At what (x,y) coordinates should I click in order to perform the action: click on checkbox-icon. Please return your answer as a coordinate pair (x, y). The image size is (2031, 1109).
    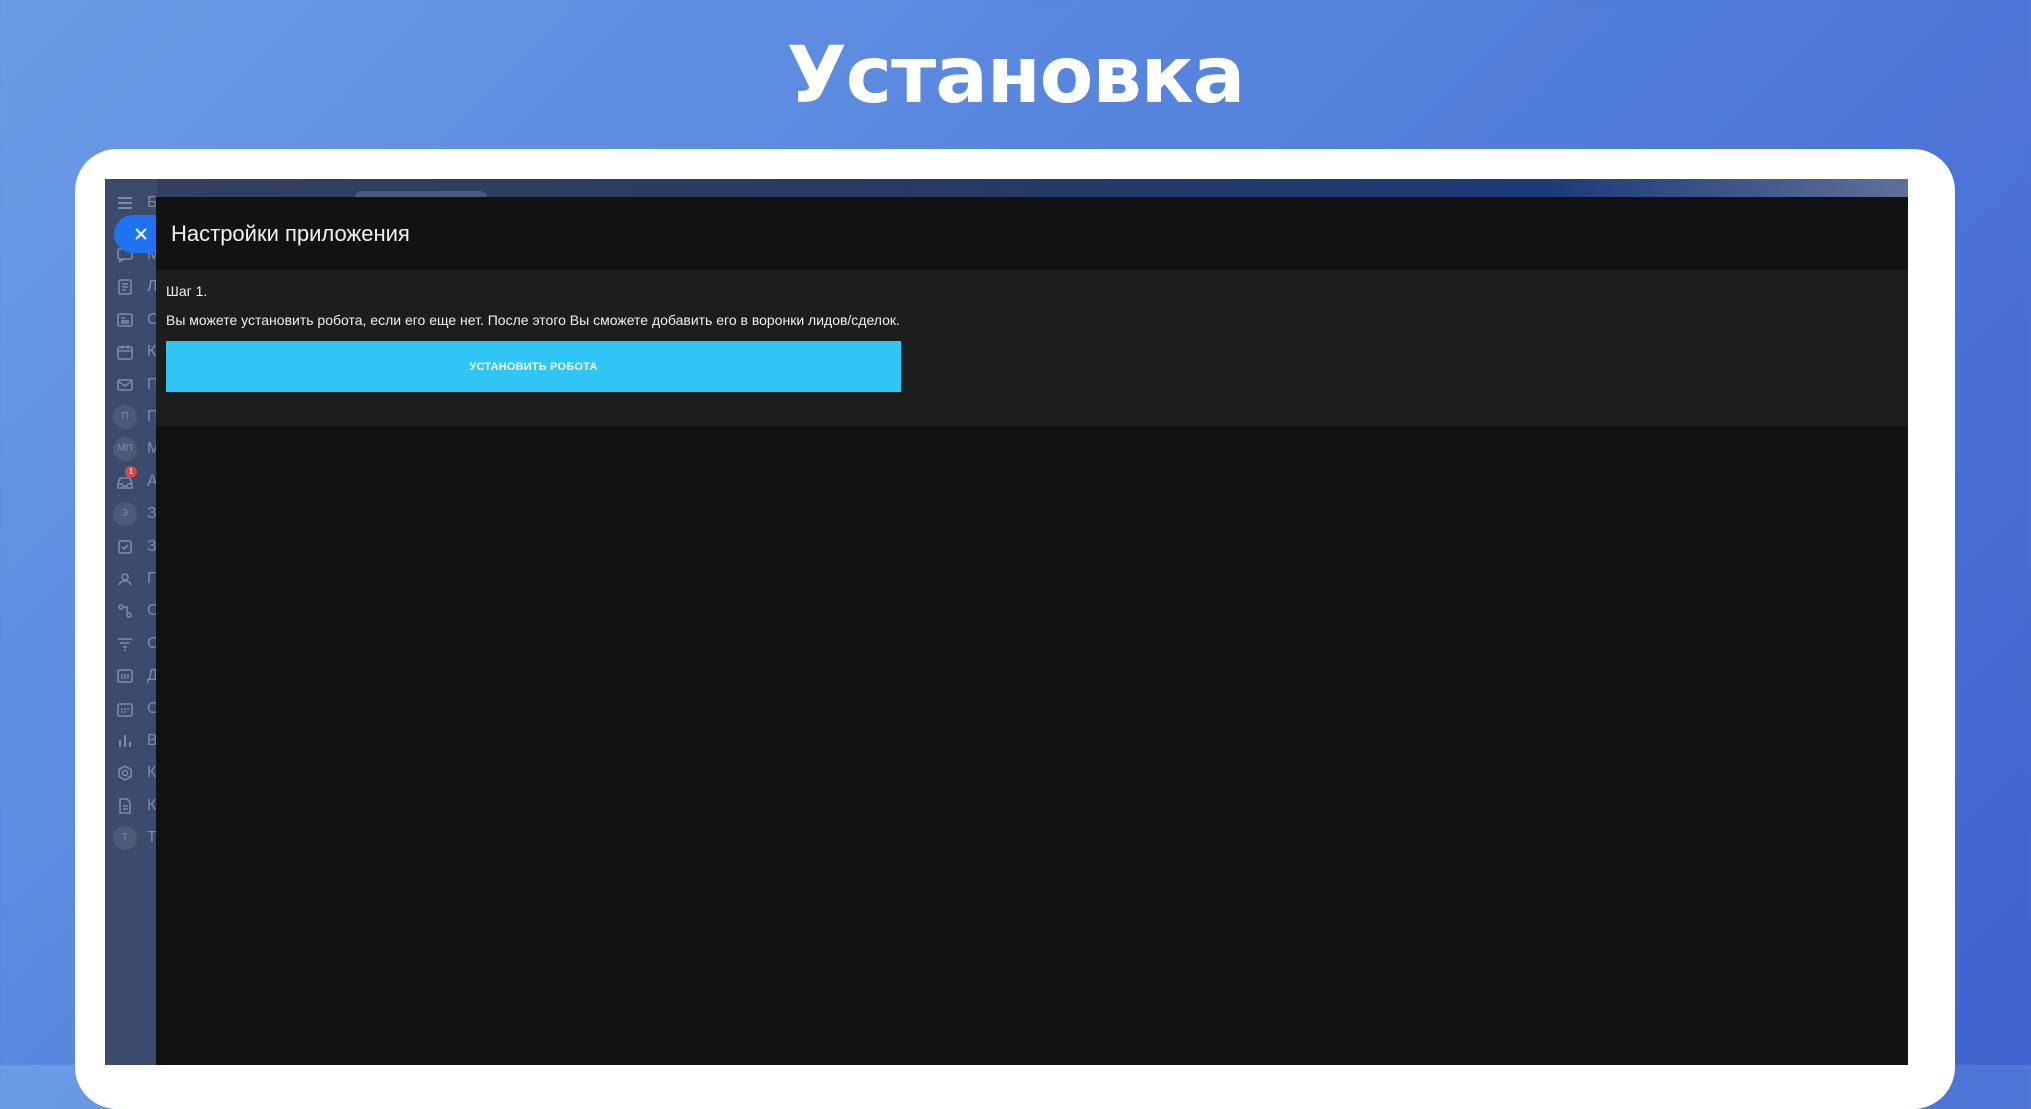
    Looking at the image, I should click on (125, 547).